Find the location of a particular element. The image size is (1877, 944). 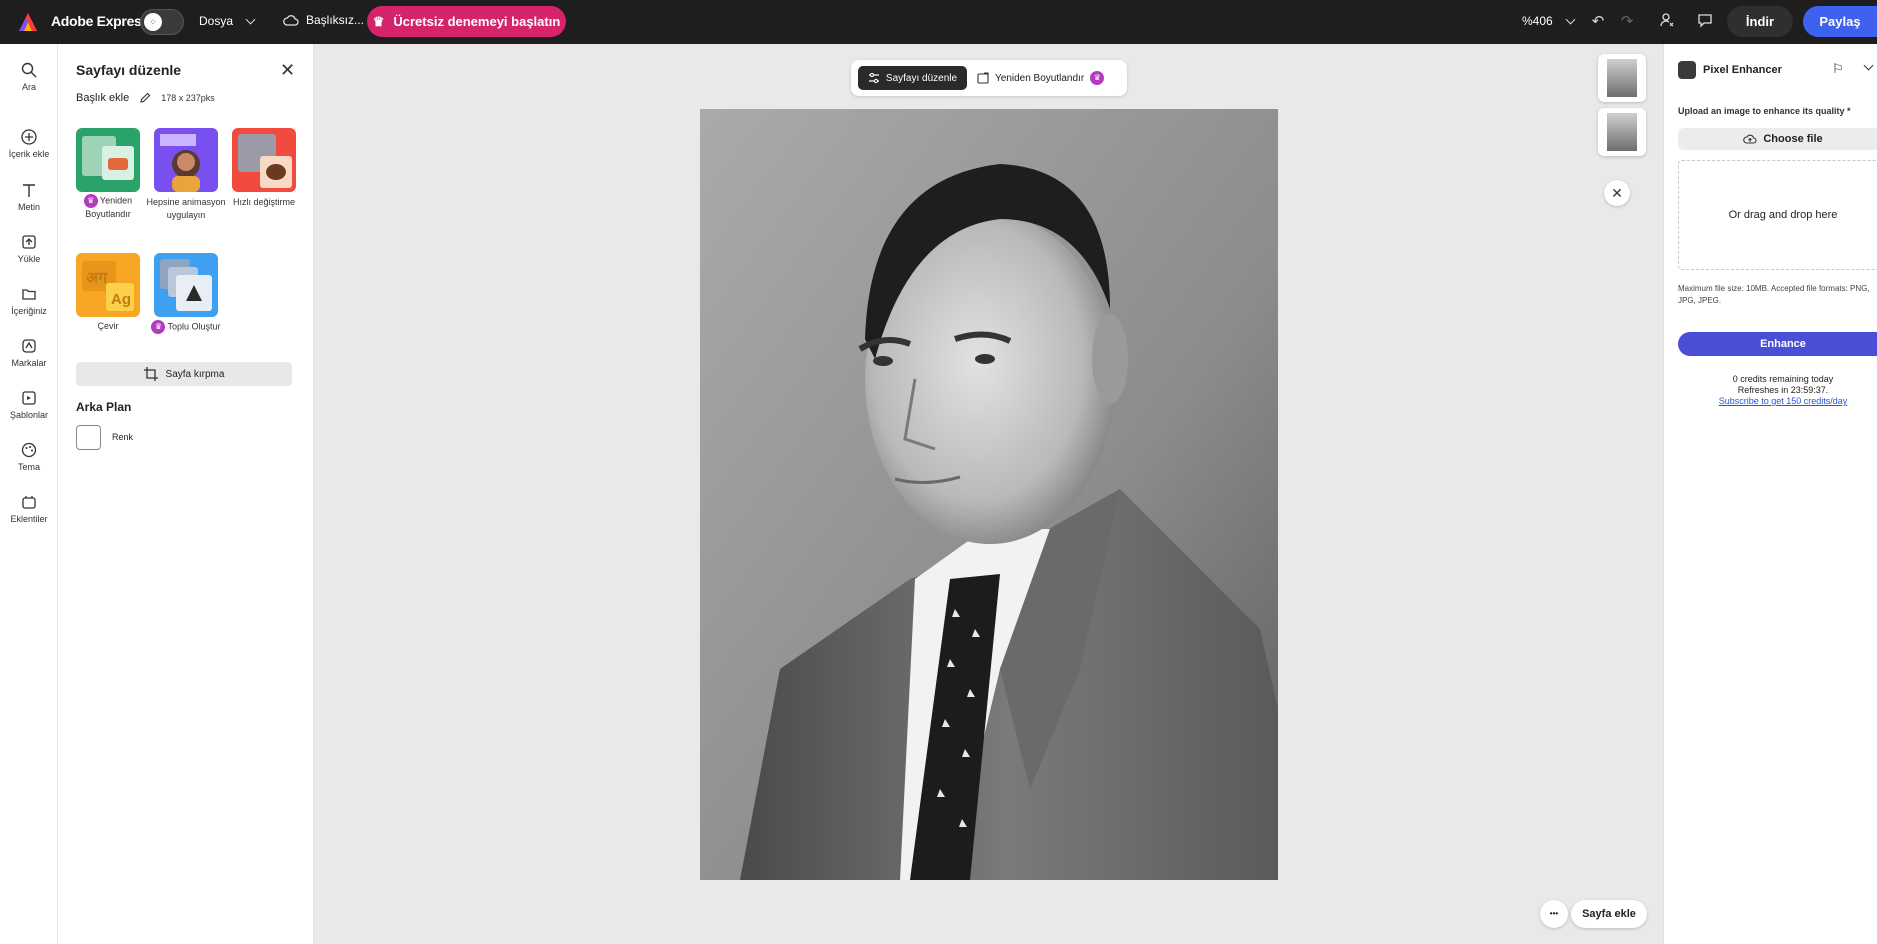

rail-item-templates: Şablonlar is located at coordinates (29, 405).